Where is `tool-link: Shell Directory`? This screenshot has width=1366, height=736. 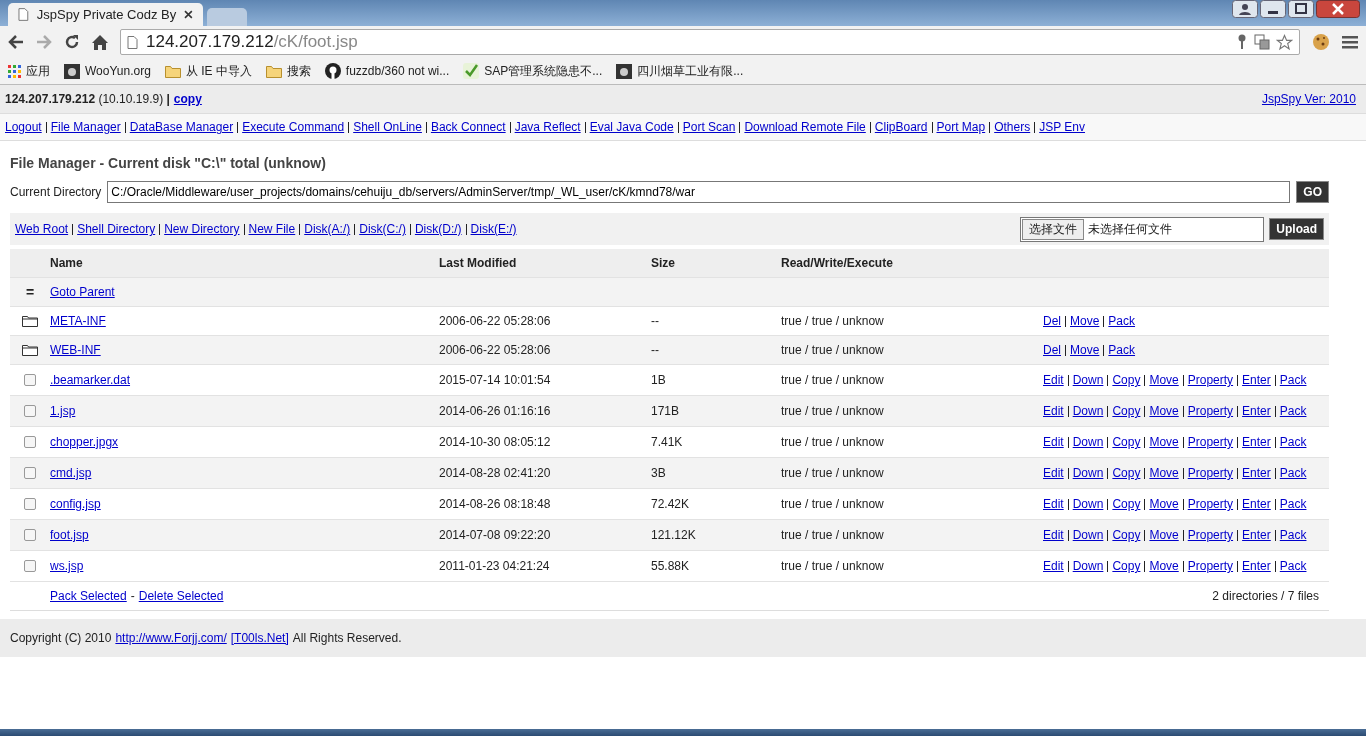
tool-link: Shell Directory is located at coordinates (116, 229).